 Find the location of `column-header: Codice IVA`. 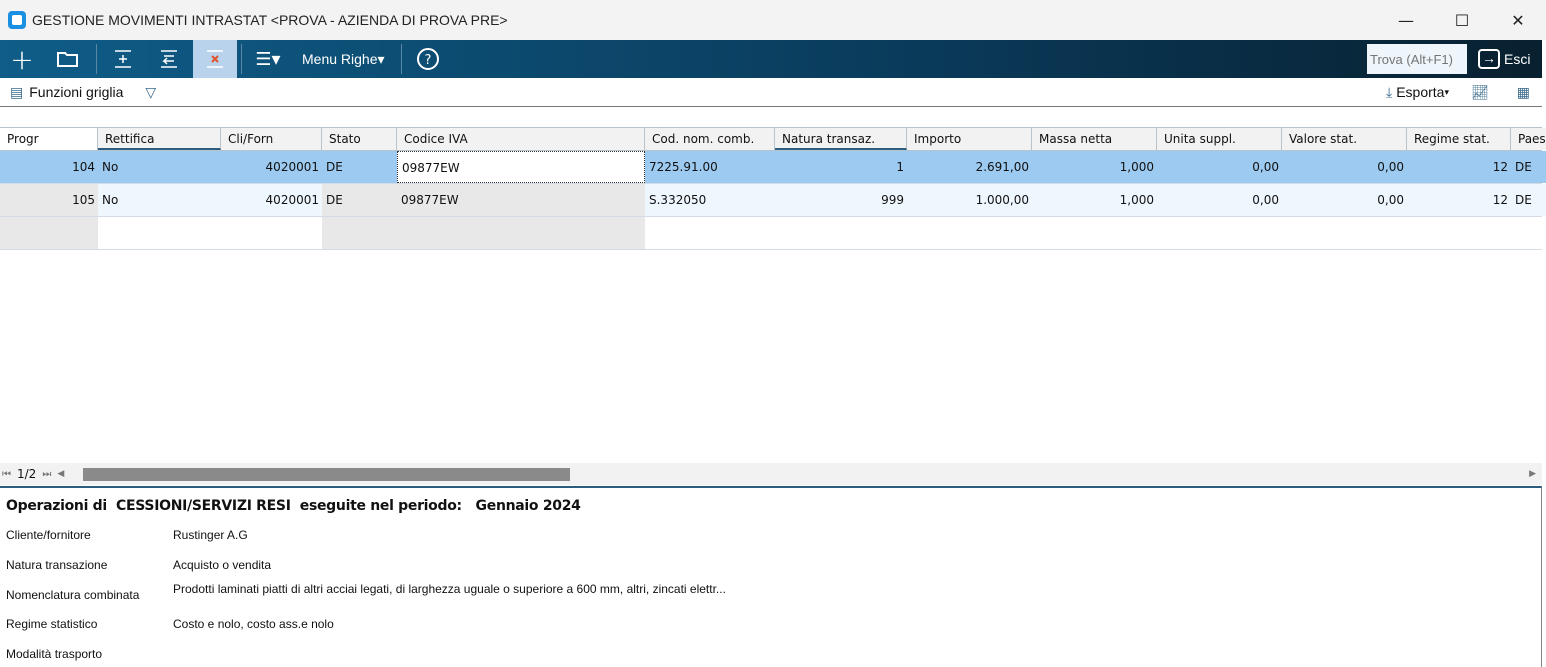

column-header: Codice IVA is located at coordinates (521, 139).